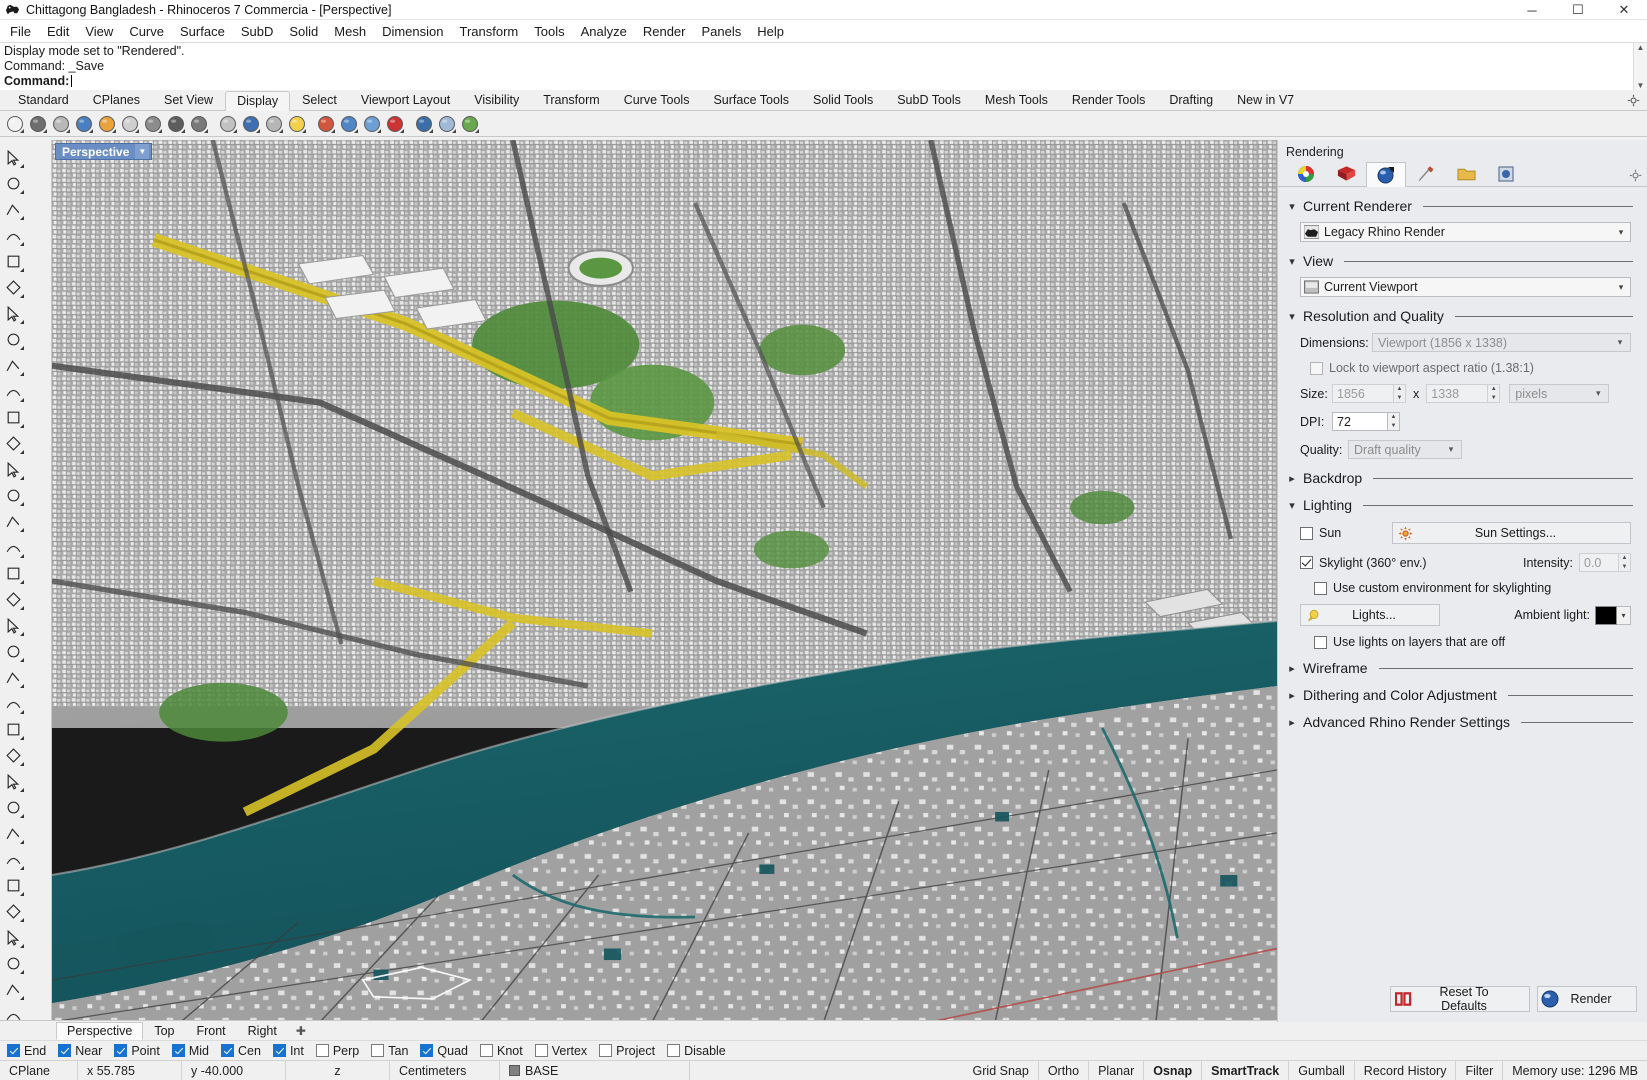 This screenshot has height=1080, width=1647. I want to click on menu-item-mesh: Mesh, so click(350, 31).